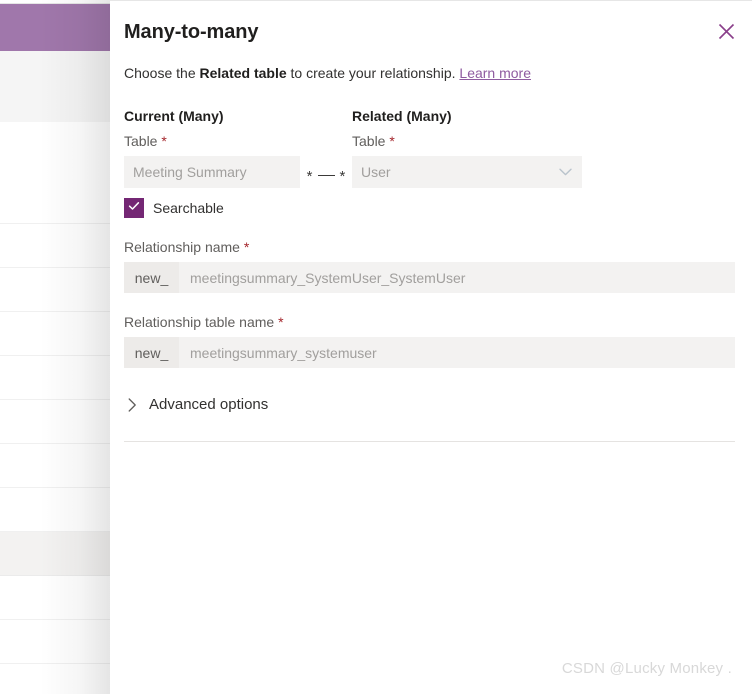 This screenshot has width=752, height=694. What do you see at coordinates (457, 352) in the screenshot?
I see `relationship-table-name-input: meetingsummary_systemuser` at bounding box center [457, 352].